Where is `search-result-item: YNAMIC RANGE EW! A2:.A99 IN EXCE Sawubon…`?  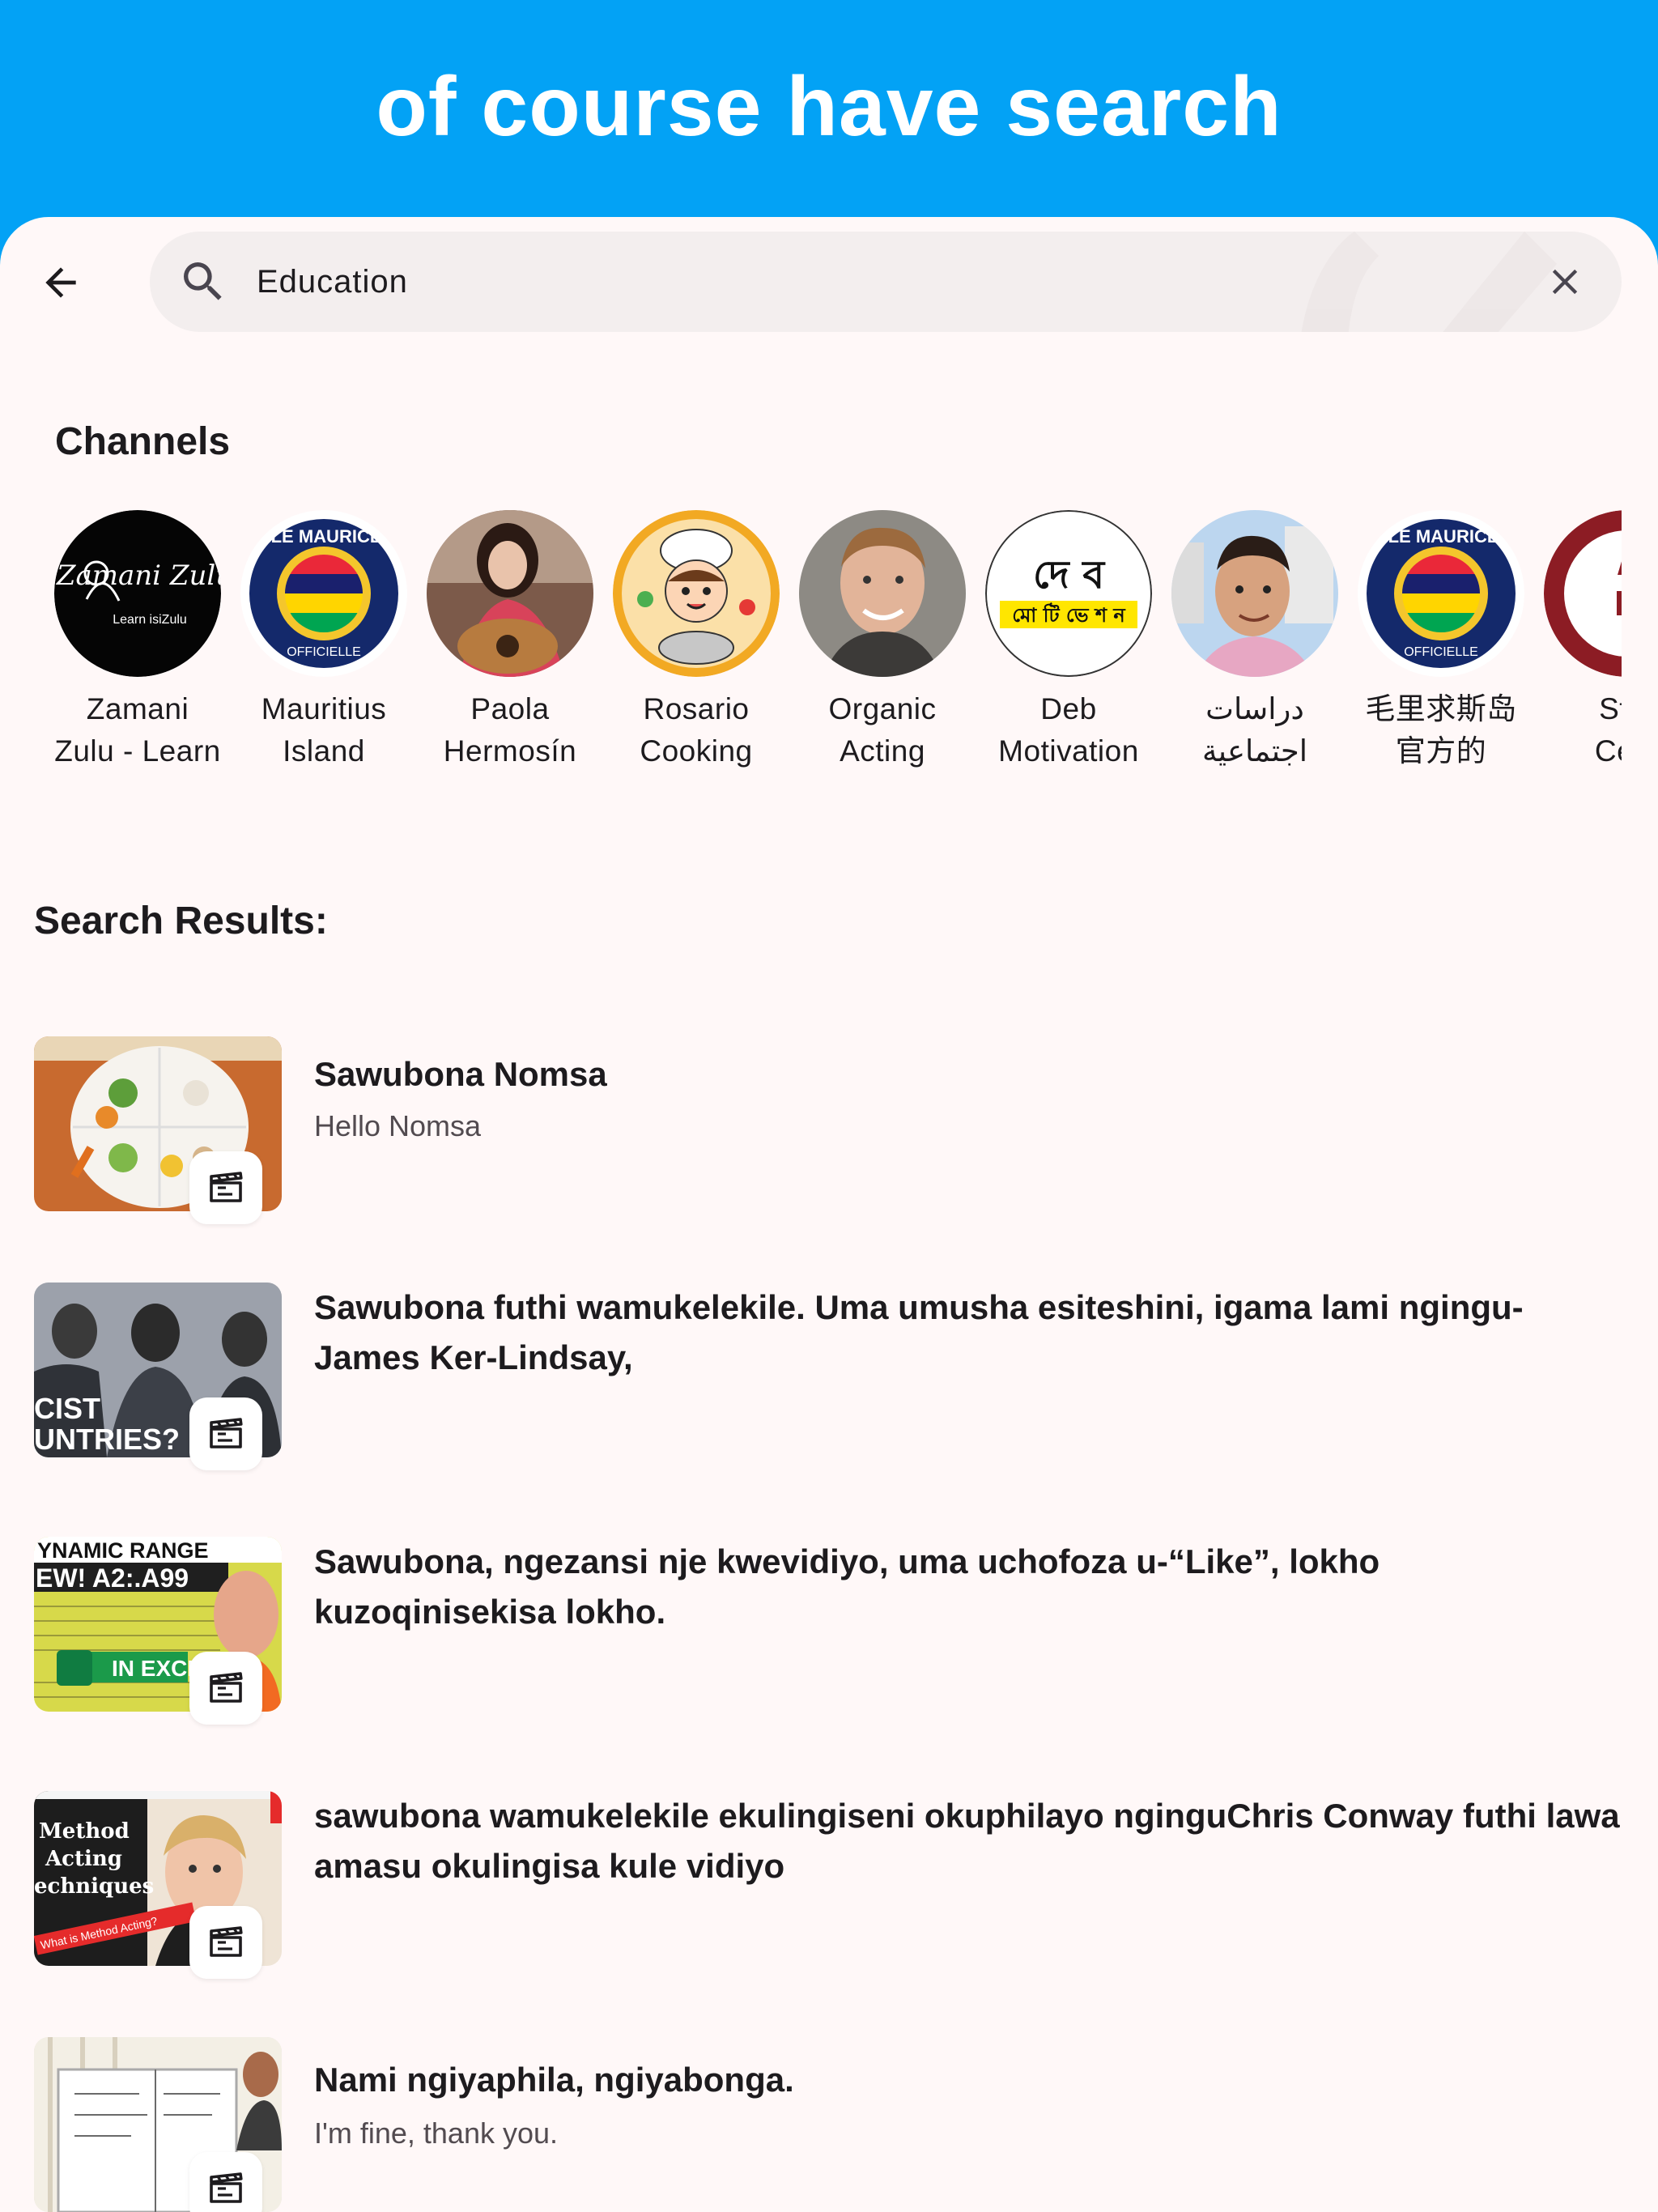 search-result-item: YNAMIC RANGE EW! A2:.A99 IN EXCE Sawubon… is located at coordinates (827, 1634).